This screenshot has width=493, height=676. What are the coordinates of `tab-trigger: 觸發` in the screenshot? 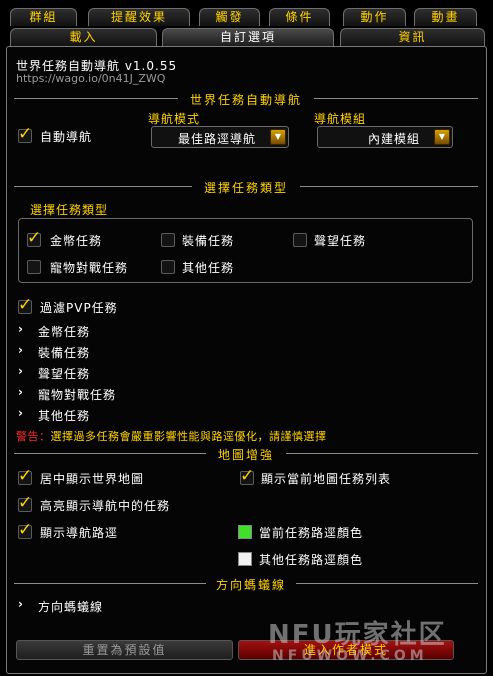 It's located at (229, 17).